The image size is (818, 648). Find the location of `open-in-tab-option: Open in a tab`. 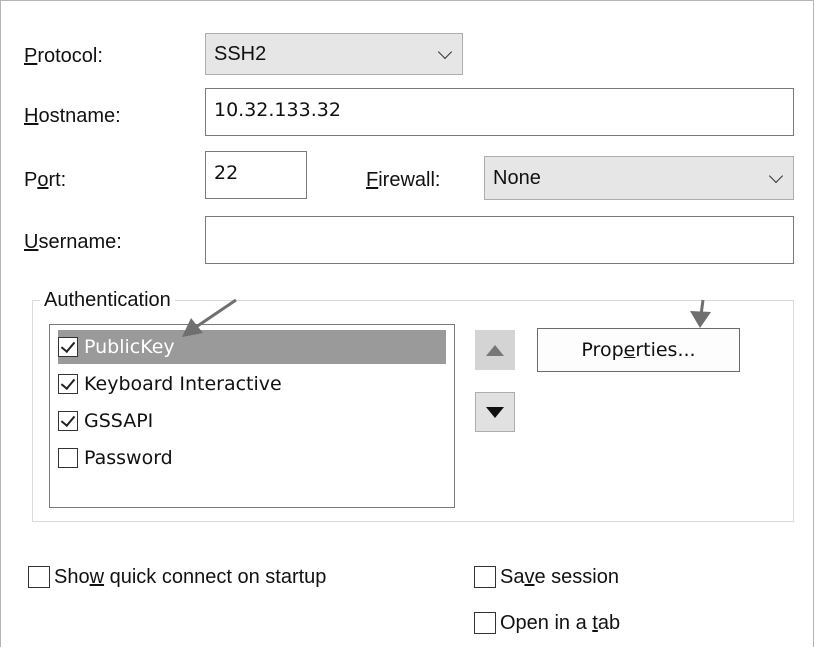

open-in-tab-option: Open in a tab is located at coordinates (547, 623).